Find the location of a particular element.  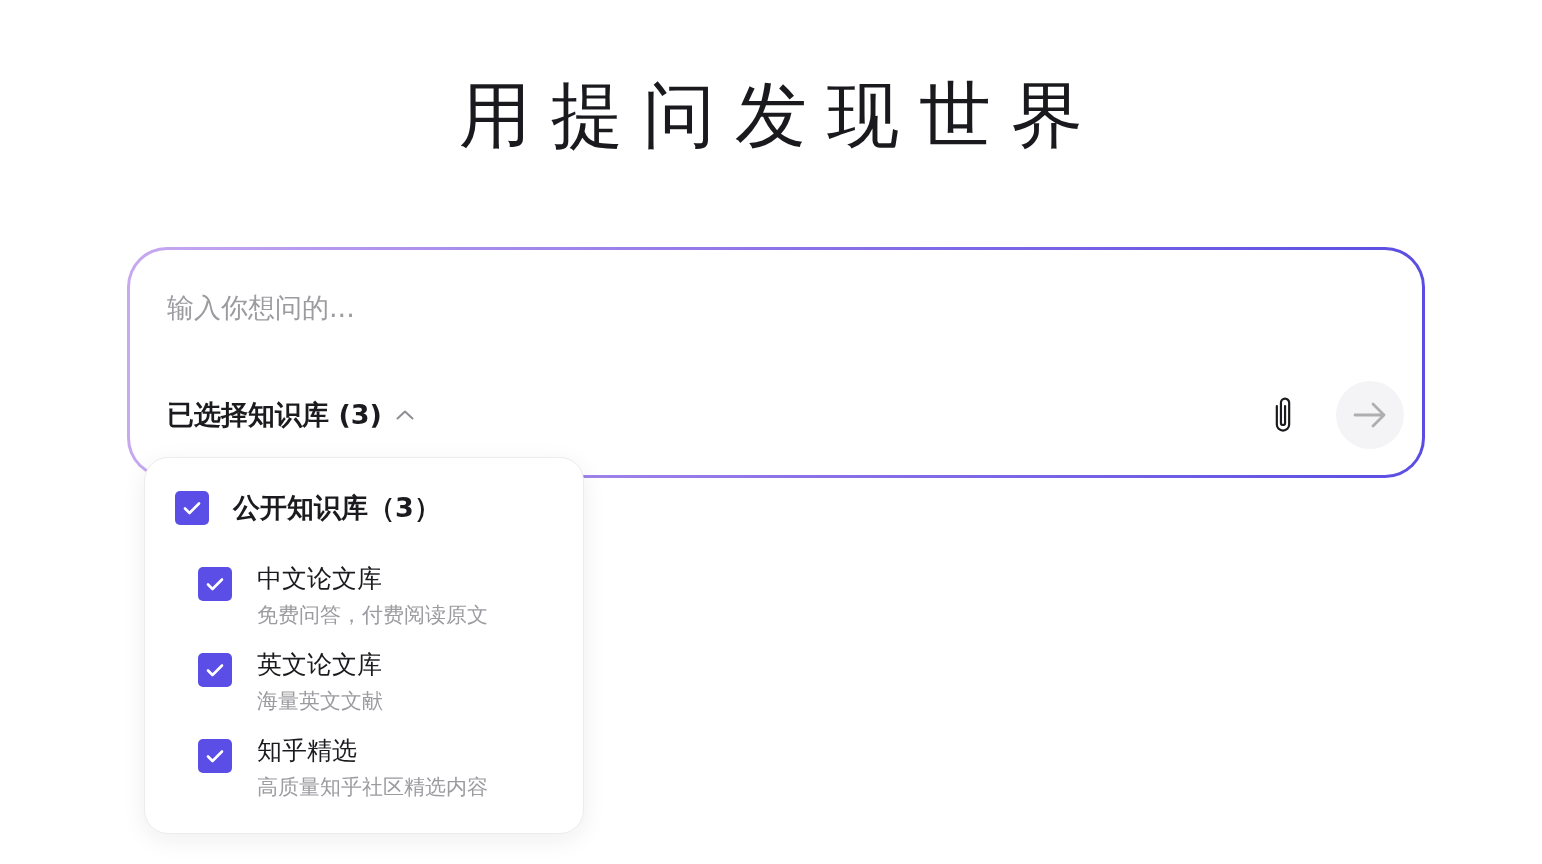

paperclip-icon is located at coordinates (1283, 415).